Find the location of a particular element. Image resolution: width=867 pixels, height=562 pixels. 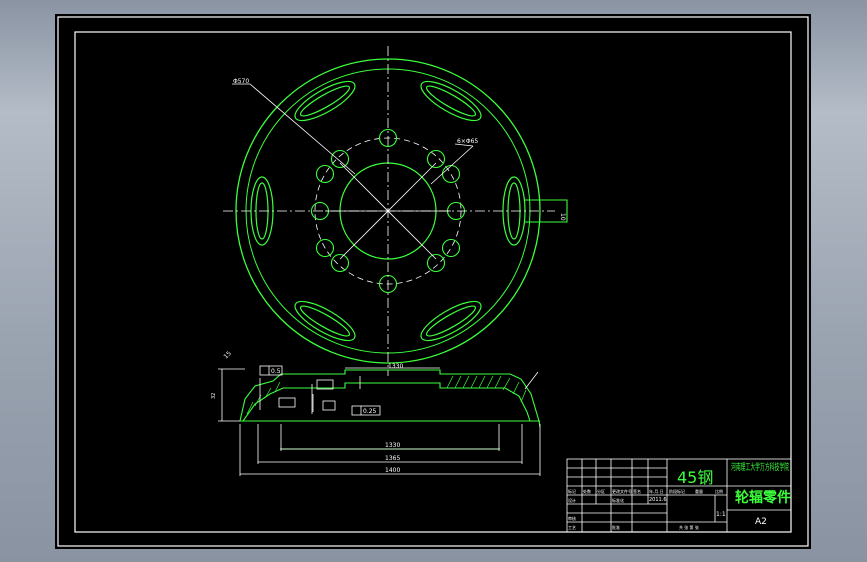

dim-top: 1330 is located at coordinates (395, 366).